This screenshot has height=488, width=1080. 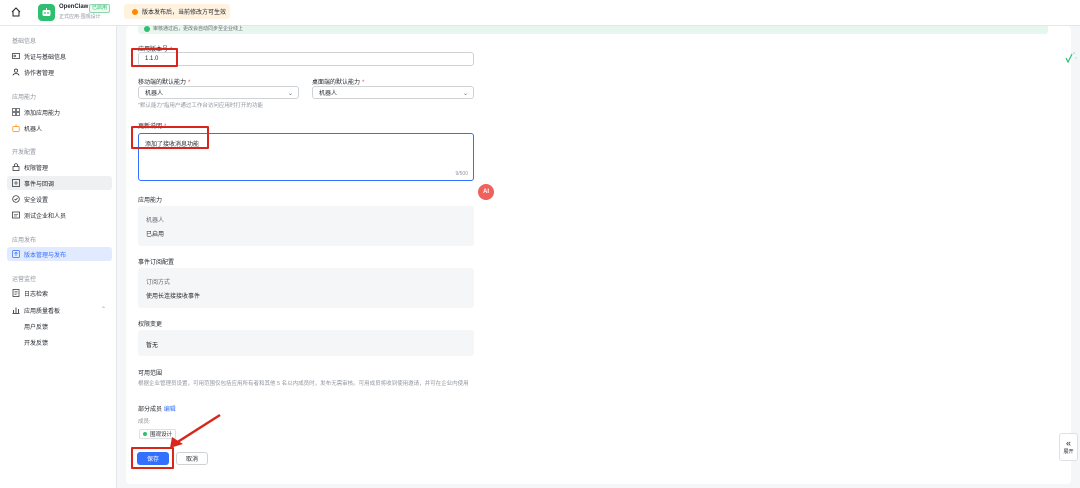 I want to click on sidebar-item-permissions: 权限管理, so click(x=59, y=167).